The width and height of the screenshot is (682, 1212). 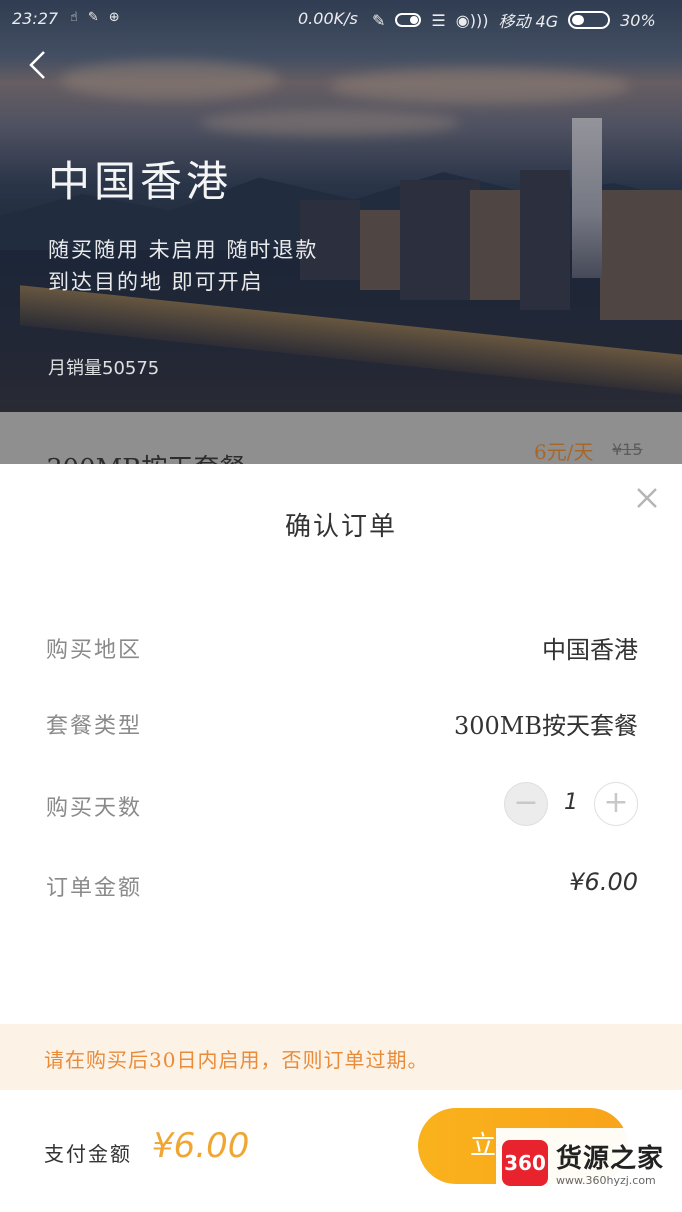 What do you see at coordinates (94, 888) in the screenshot?
I see `order-amount-label: 订单金额` at bounding box center [94, 888].